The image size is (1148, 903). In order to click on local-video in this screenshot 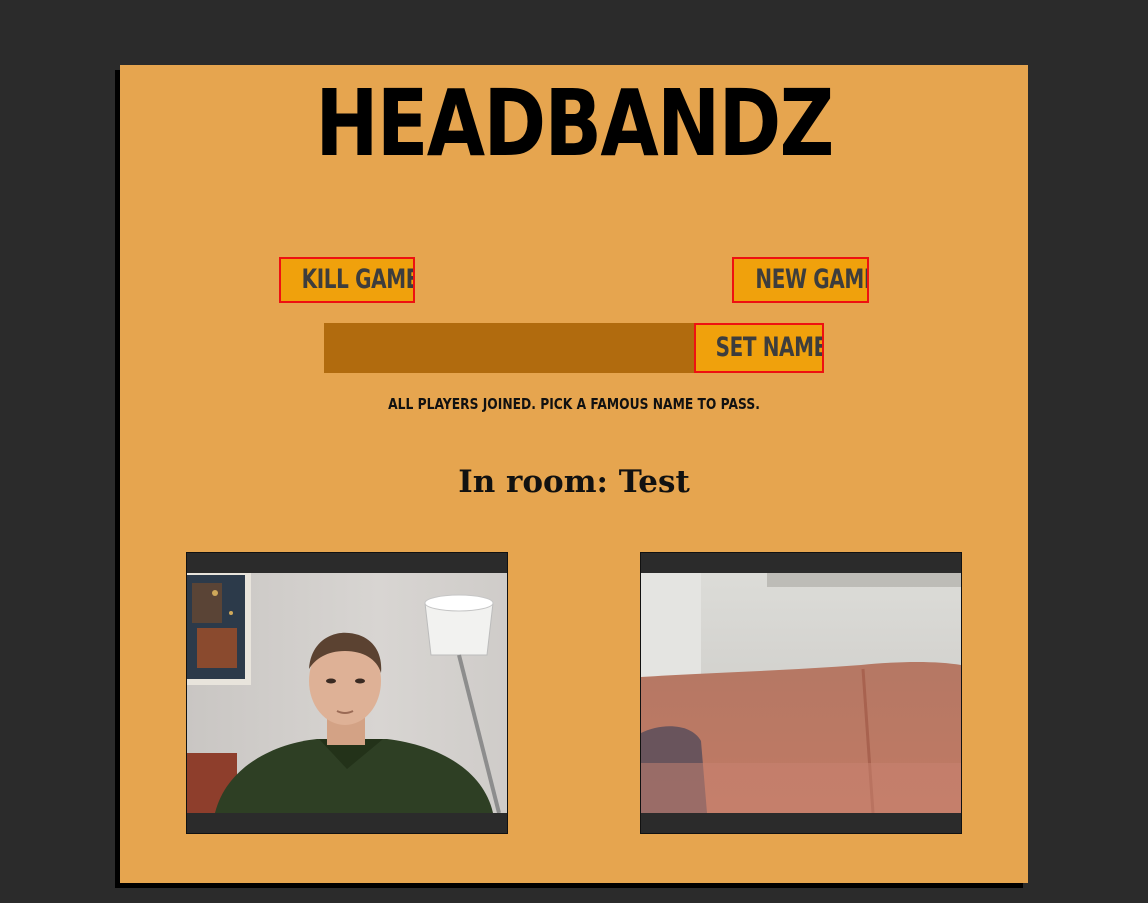, I will do `click(347, 693)`.